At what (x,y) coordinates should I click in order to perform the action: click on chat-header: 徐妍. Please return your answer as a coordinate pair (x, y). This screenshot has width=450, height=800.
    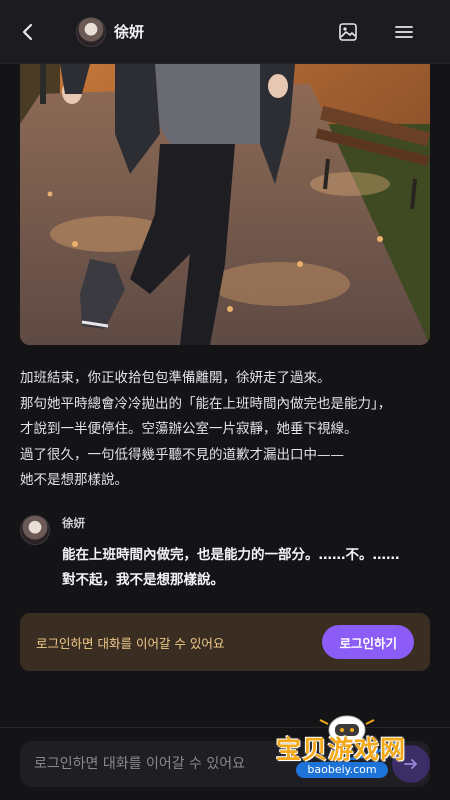
    Looking at the image, I should click on (225, 32).